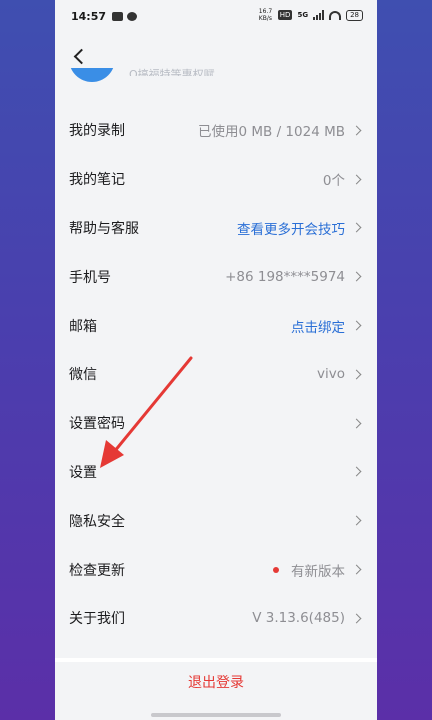  Describe the element at coordinates (291, 228) in the screenshot. I see `settings-row-value: 查看更多开会技巧` at that location.